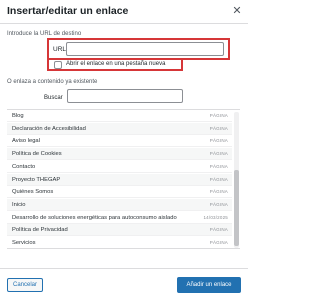 This screenshot has width=320, height=300. I want to click on result-title: Política de Cookies, so click(37, 154).